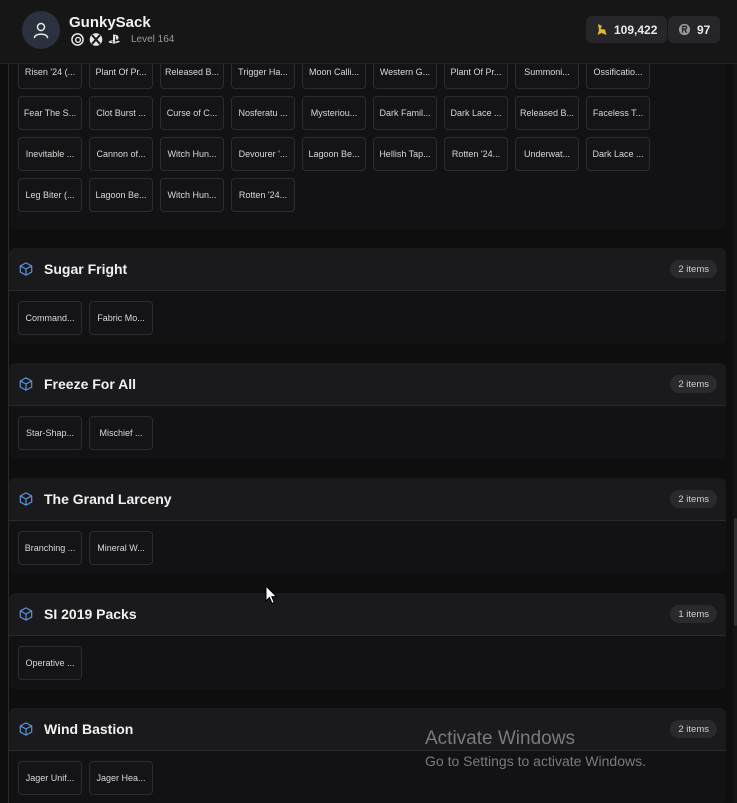 The image size is (737, 803). Describe the element at coordinates (271, 595) in the screenshot. I see `mouse-cursor-icon` at that location.